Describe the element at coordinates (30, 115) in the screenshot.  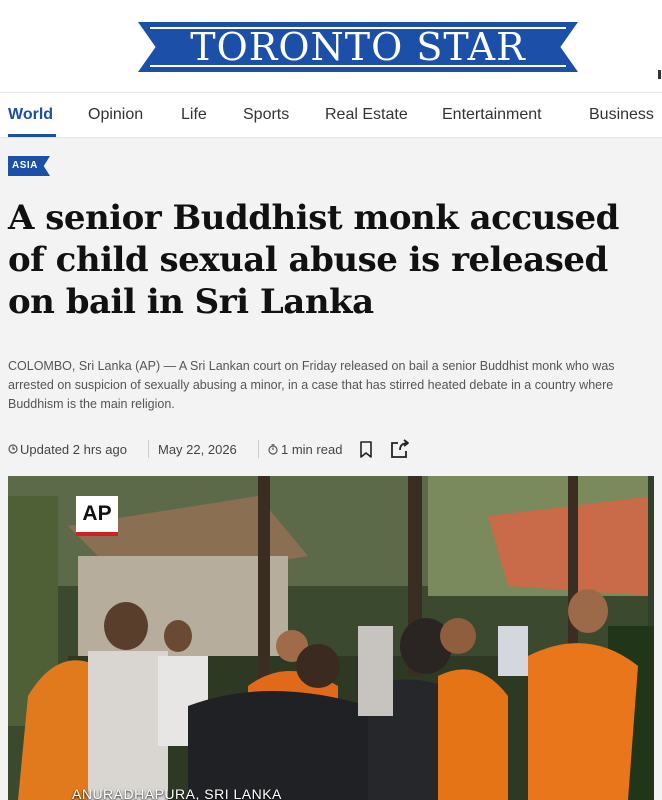
I see `nav-item-world: World` at that location.